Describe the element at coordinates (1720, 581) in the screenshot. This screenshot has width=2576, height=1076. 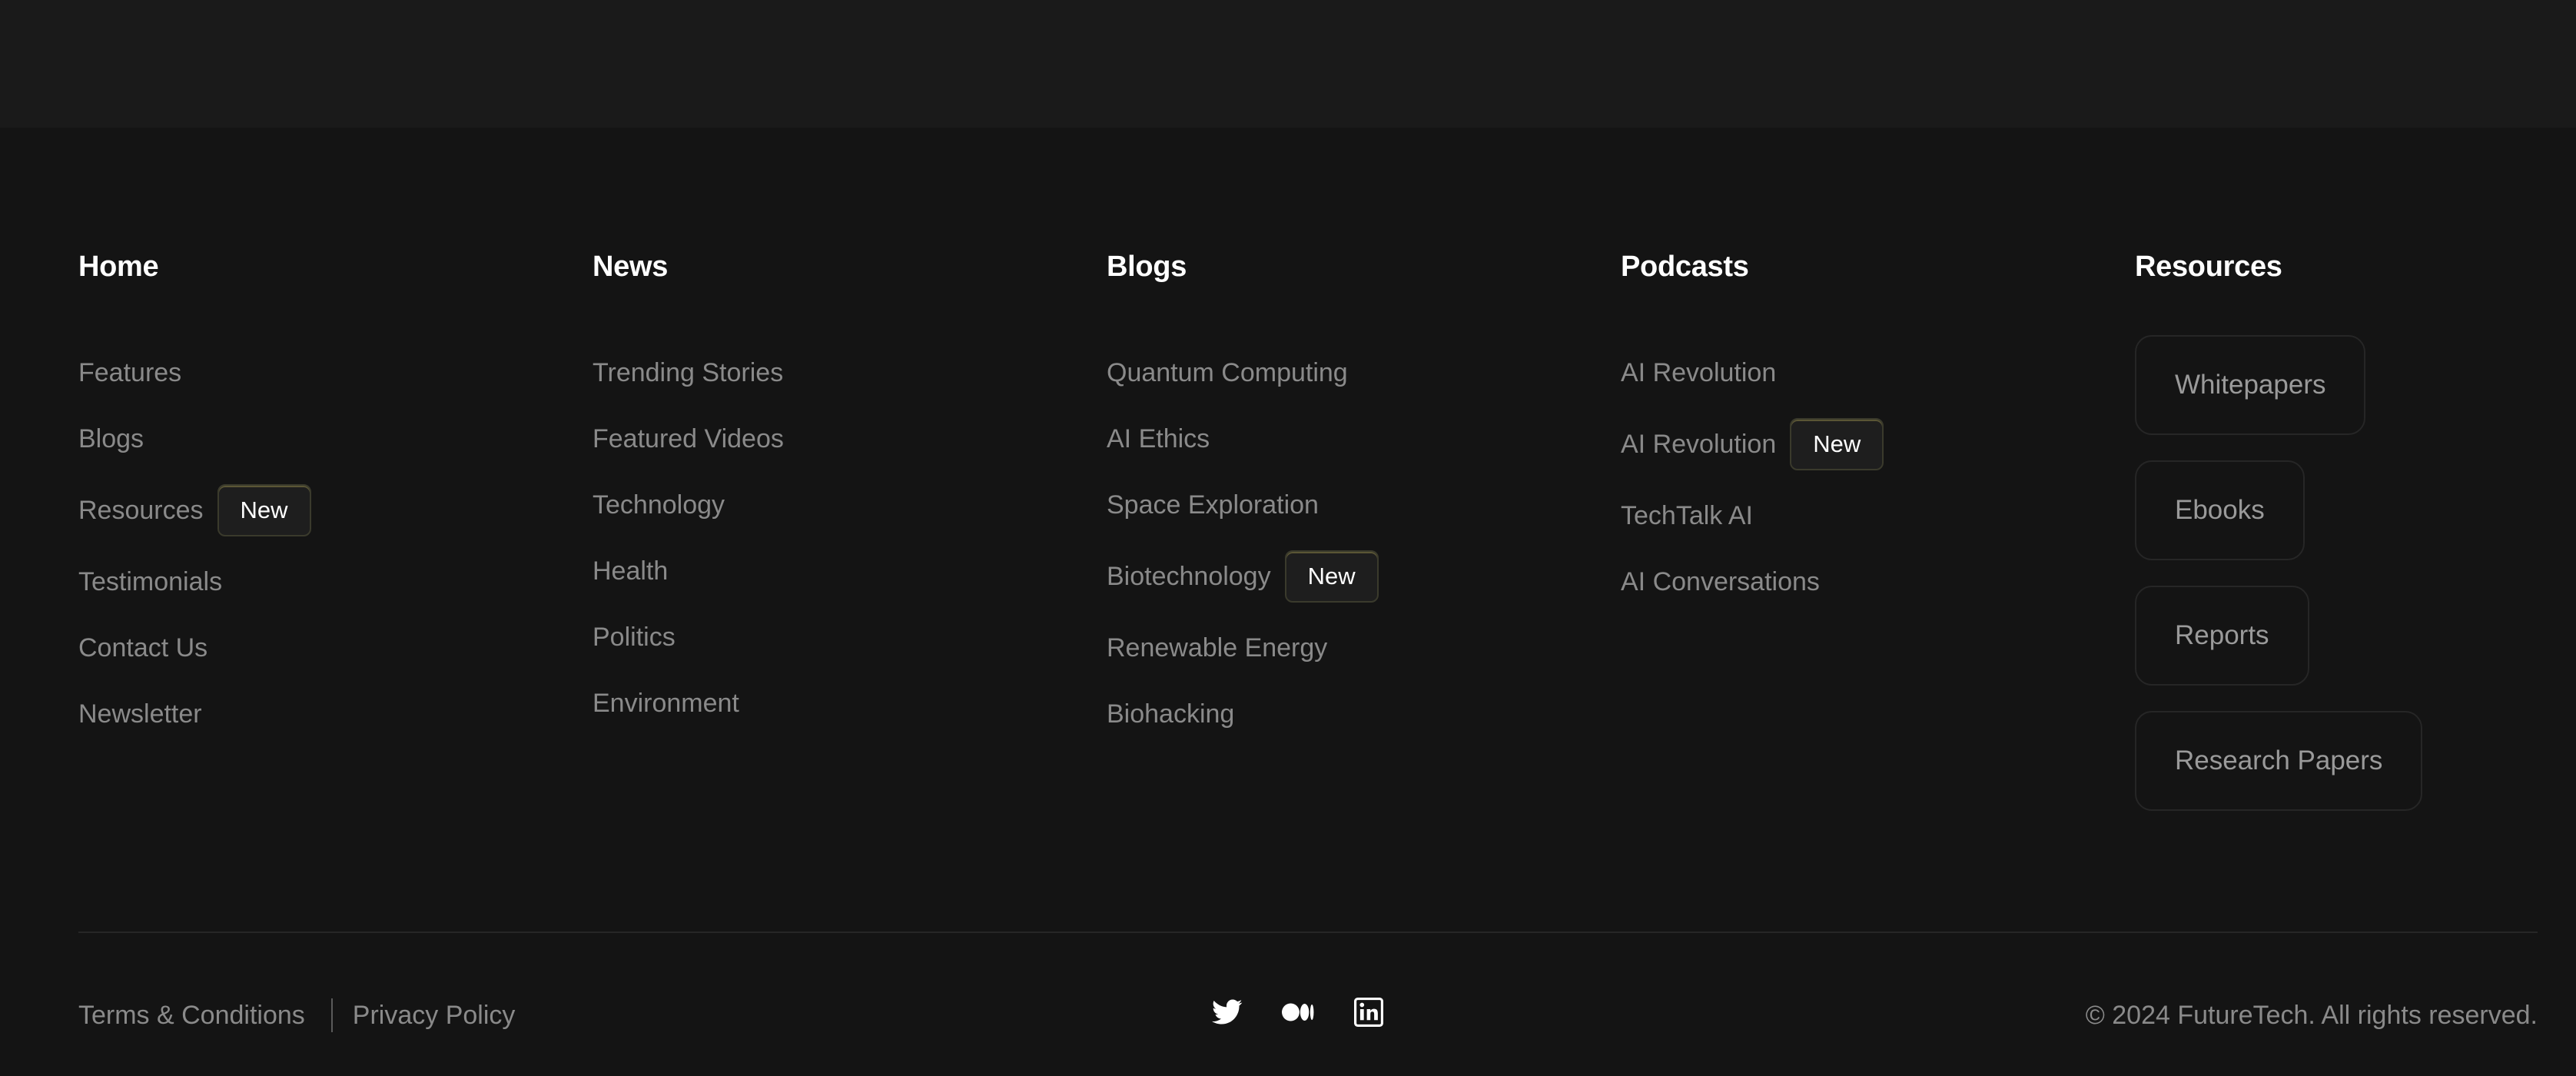
I see `link-label: AI Conversations` at that location.